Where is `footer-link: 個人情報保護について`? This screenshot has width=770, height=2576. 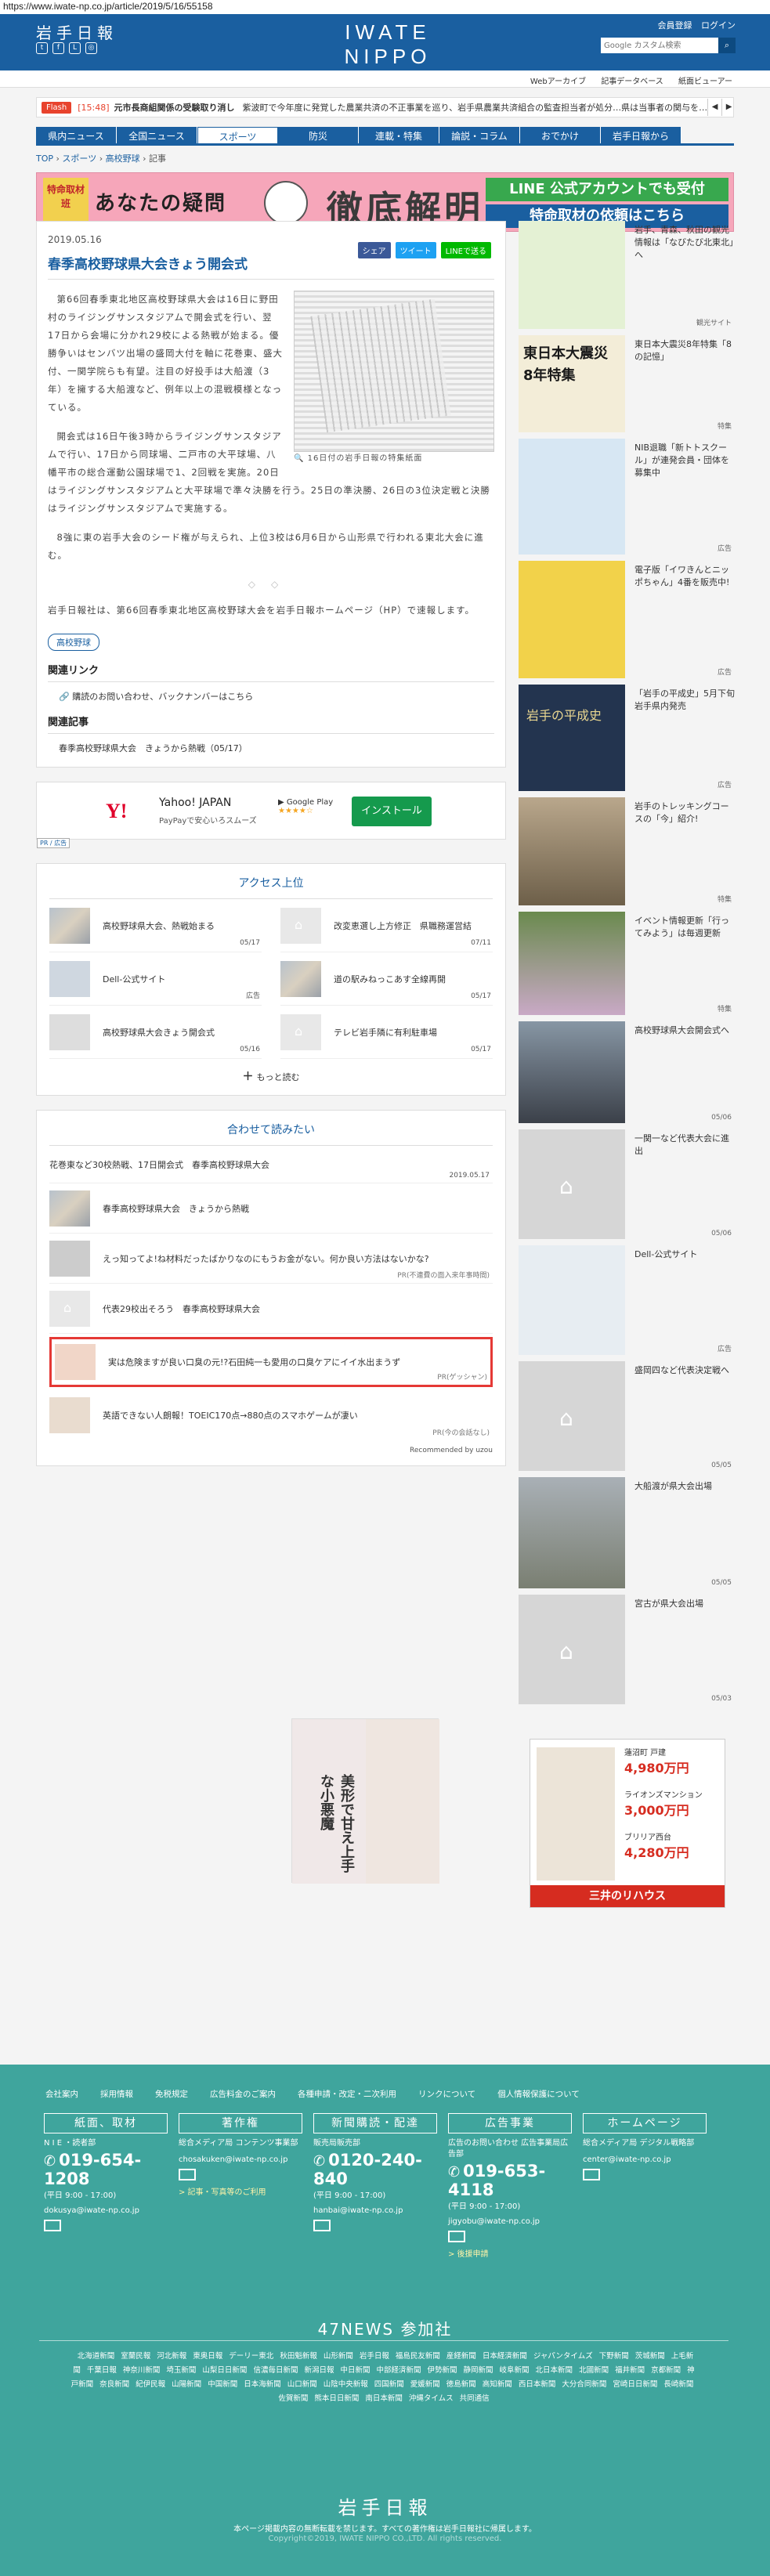 footer-link: 個人情報保護について is located at coordinates (538, 2094).